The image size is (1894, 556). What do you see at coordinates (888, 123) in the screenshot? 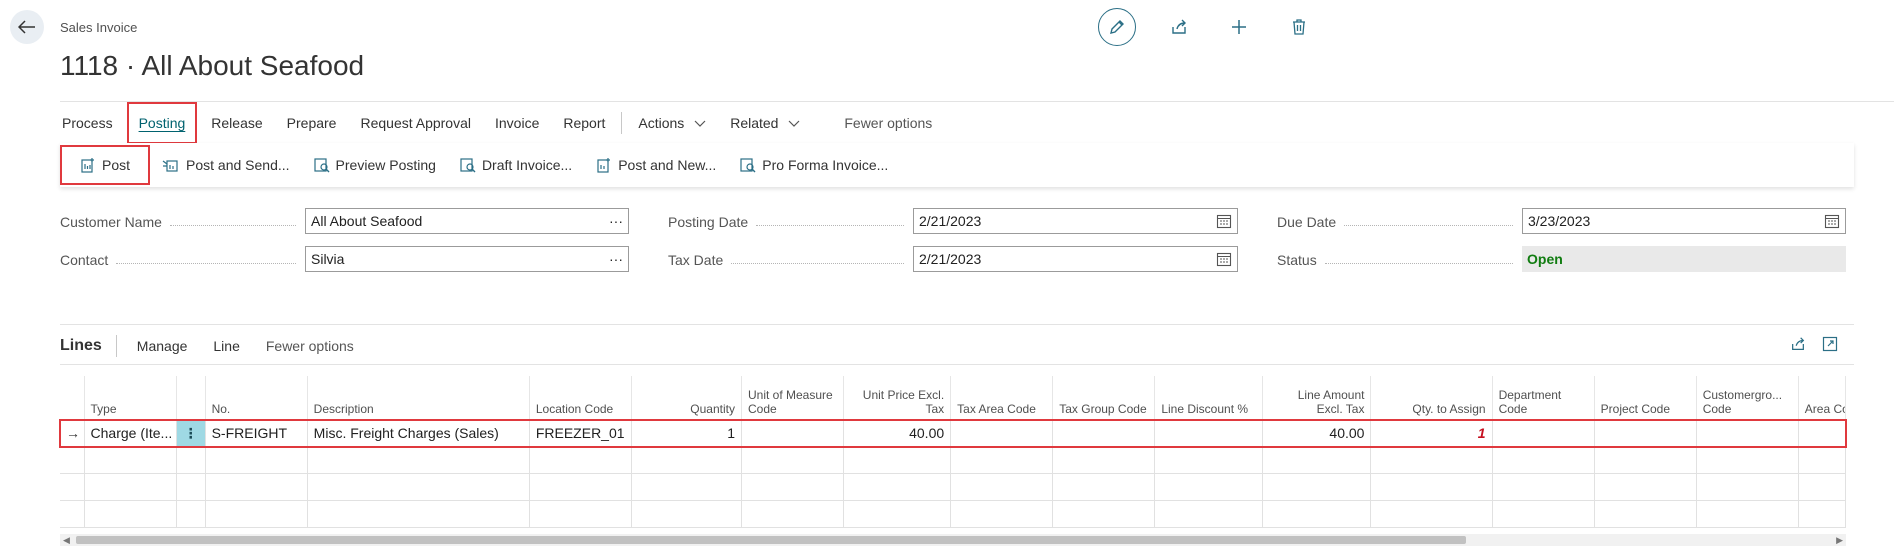
I see `menu-fewer-options: Fewer options` at bounding box center [888, 123].